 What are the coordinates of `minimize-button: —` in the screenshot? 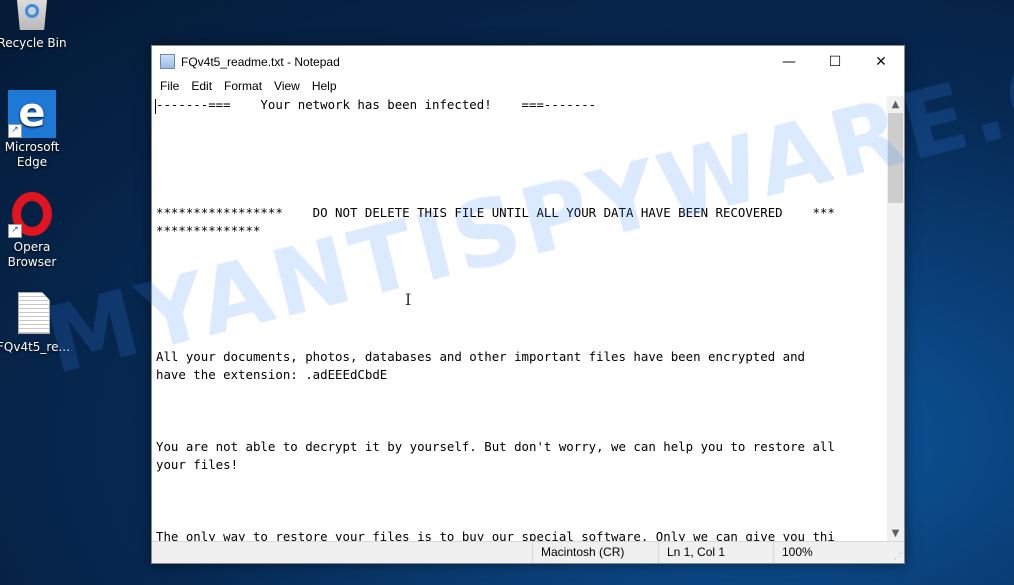 It's located at (789, 61).